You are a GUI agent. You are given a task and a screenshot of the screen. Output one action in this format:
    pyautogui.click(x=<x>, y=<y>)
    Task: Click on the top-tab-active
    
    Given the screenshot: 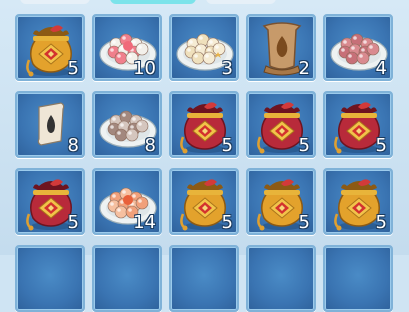 What is the action you would take?
    pyautogui.click(x=153, y=2)
    